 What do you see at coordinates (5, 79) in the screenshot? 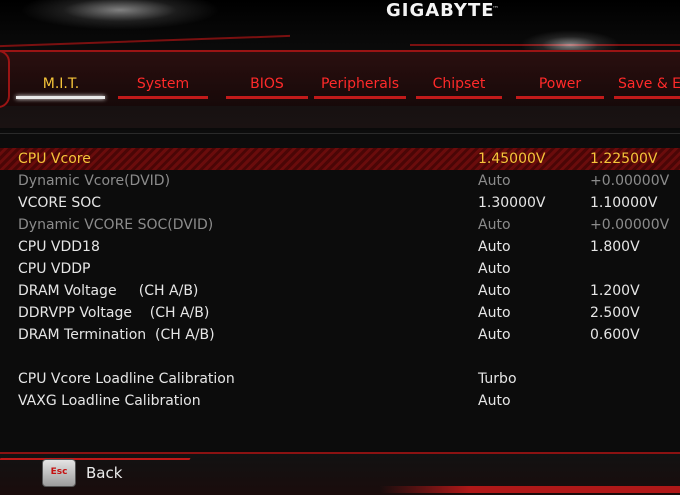
I see `tab-bar-edge` at bounding box center [5, 79].